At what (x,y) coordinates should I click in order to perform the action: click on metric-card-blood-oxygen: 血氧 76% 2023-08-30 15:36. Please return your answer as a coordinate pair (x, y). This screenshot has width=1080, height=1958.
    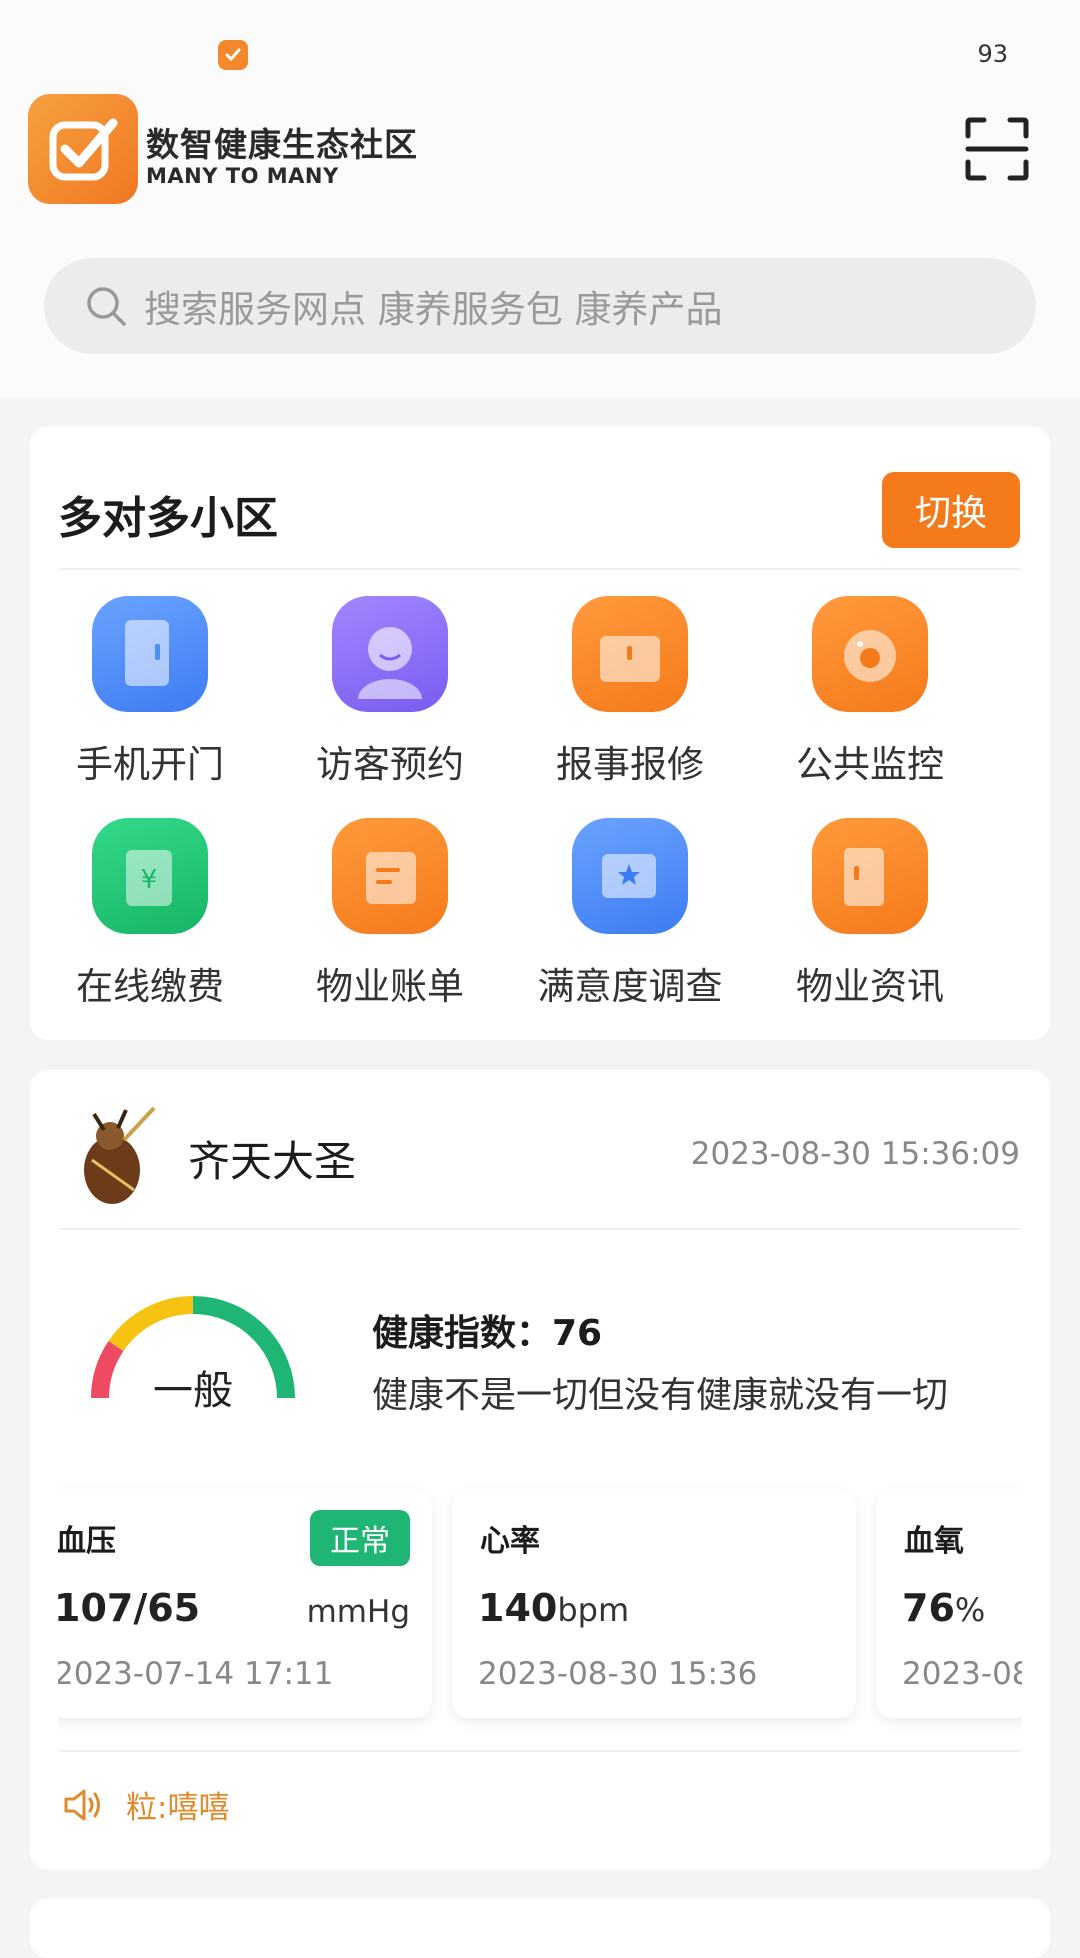
    Looking at the image, I should click on (949, 1604).